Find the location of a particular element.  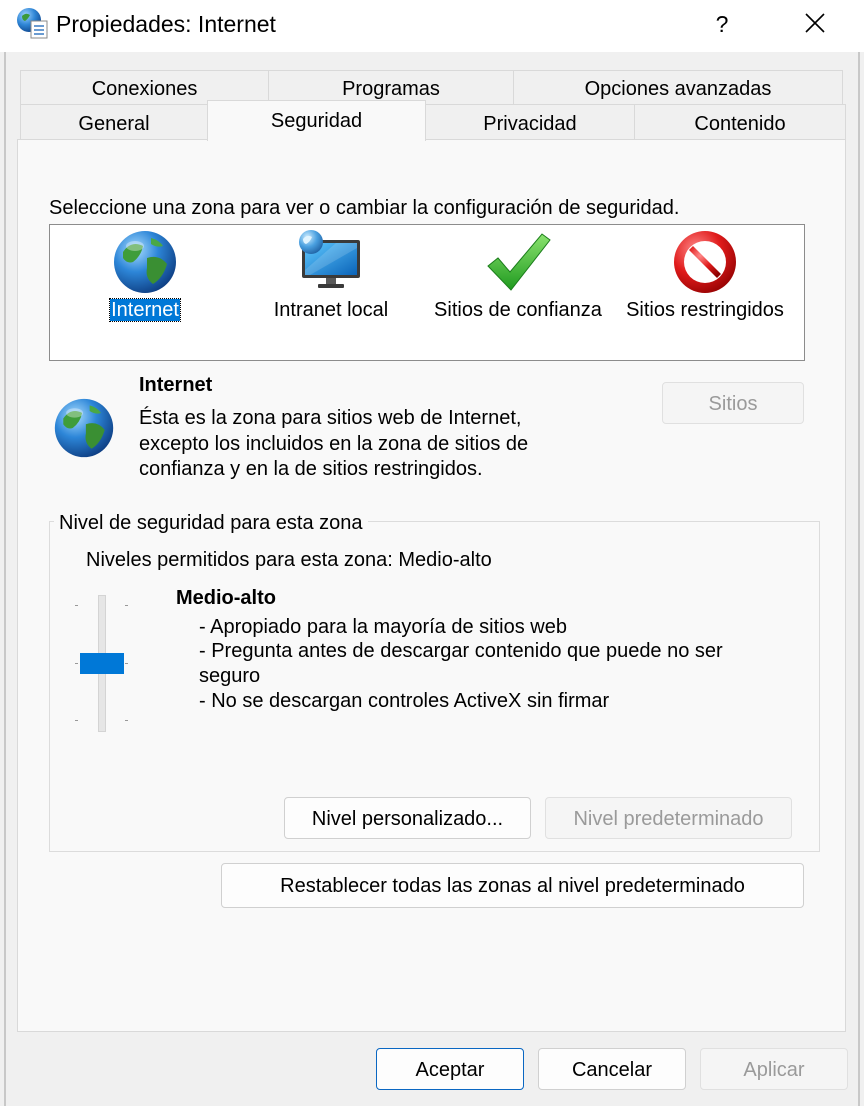

tab-contenido: Contenido is located at coordinates (740, 122).